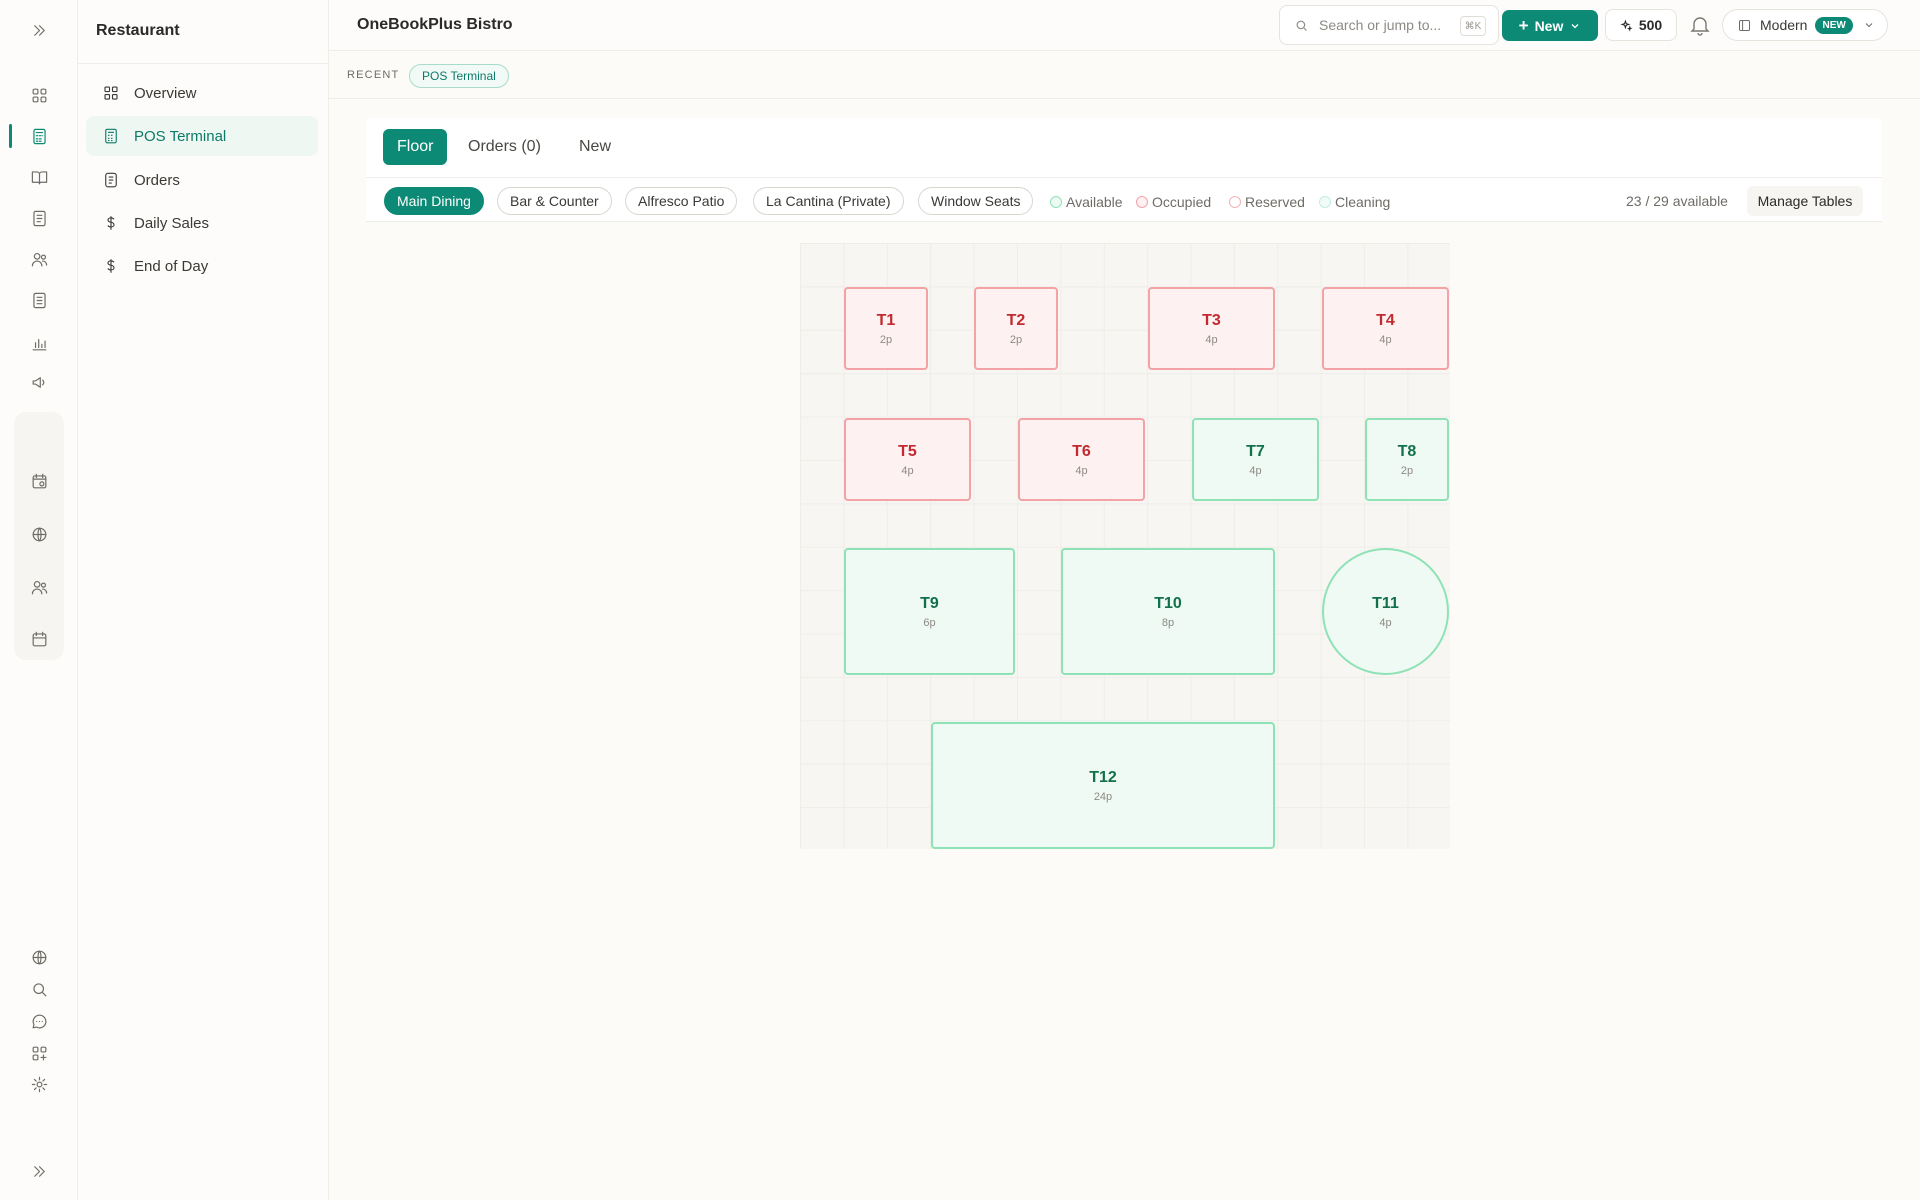 This screenshot has height=1200, width=1920. What do you see at coordinates (39, 259) in the screenshot?
I see `users-icon` at bounding box center [39, 259].